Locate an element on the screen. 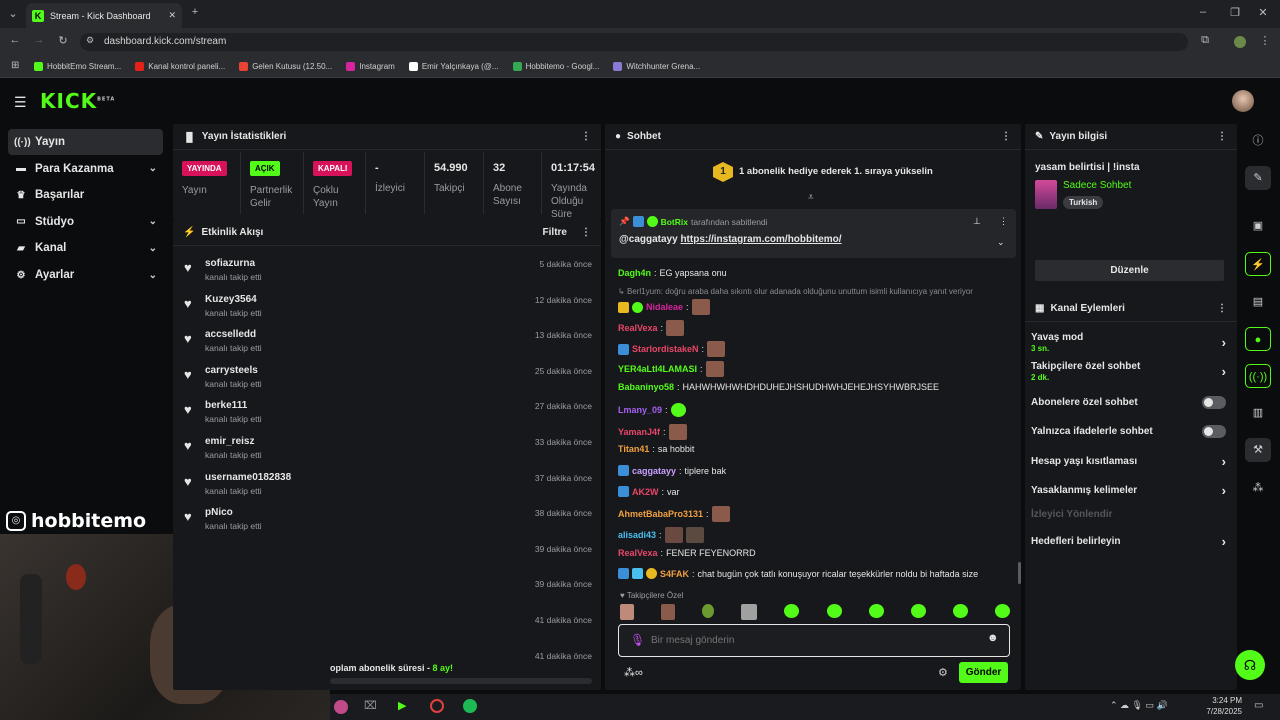 The width and height of the screenshot is (1280, 720). chat-settings-icon: ⚙ is located at coordinates (943, 672).